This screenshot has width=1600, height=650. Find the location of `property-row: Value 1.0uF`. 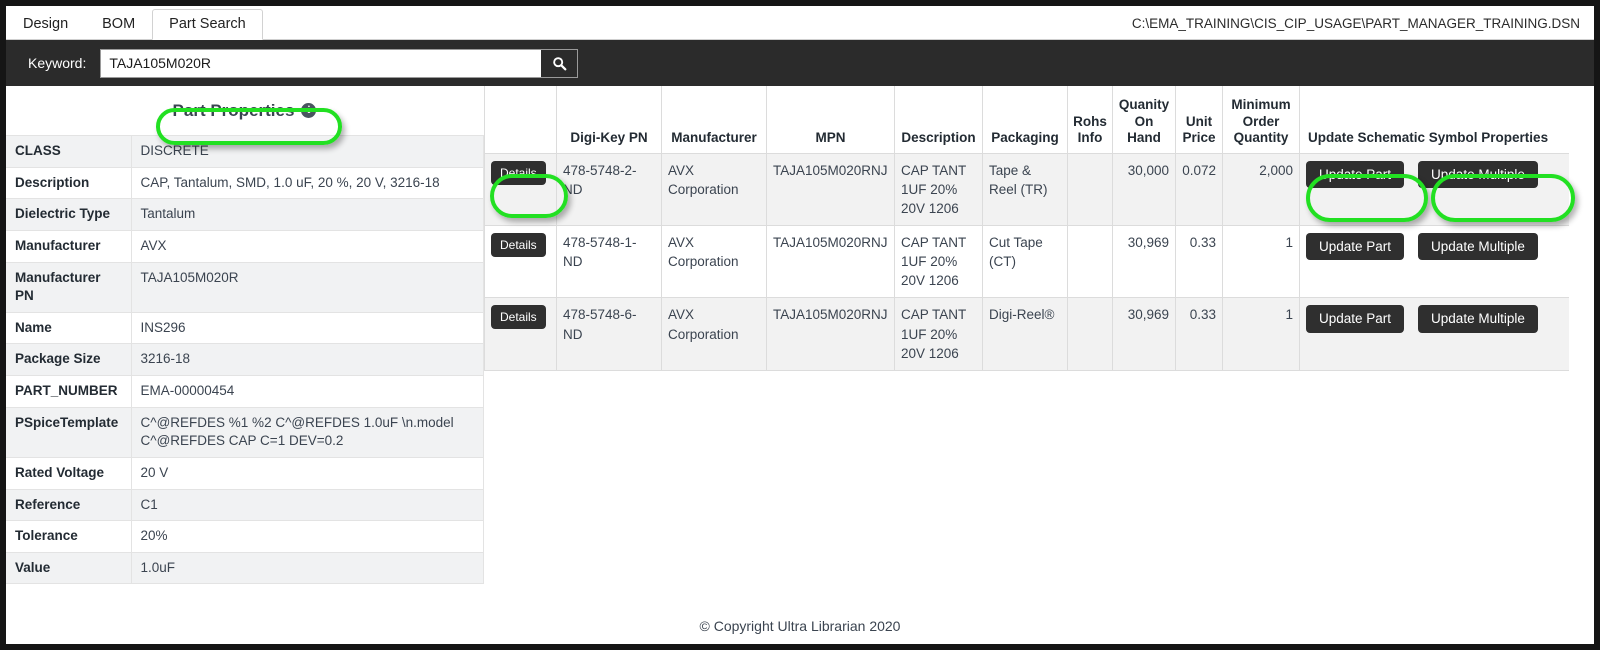

property-row: Value 1.0uF is located at coordinates (245, 568).